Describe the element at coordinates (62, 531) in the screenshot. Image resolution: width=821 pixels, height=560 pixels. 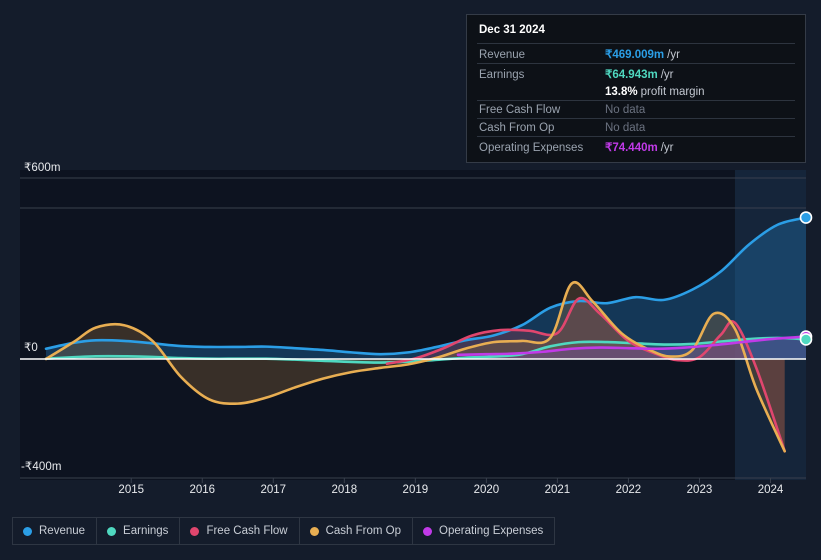
I see `legend-item-label: Revenue` at that location.